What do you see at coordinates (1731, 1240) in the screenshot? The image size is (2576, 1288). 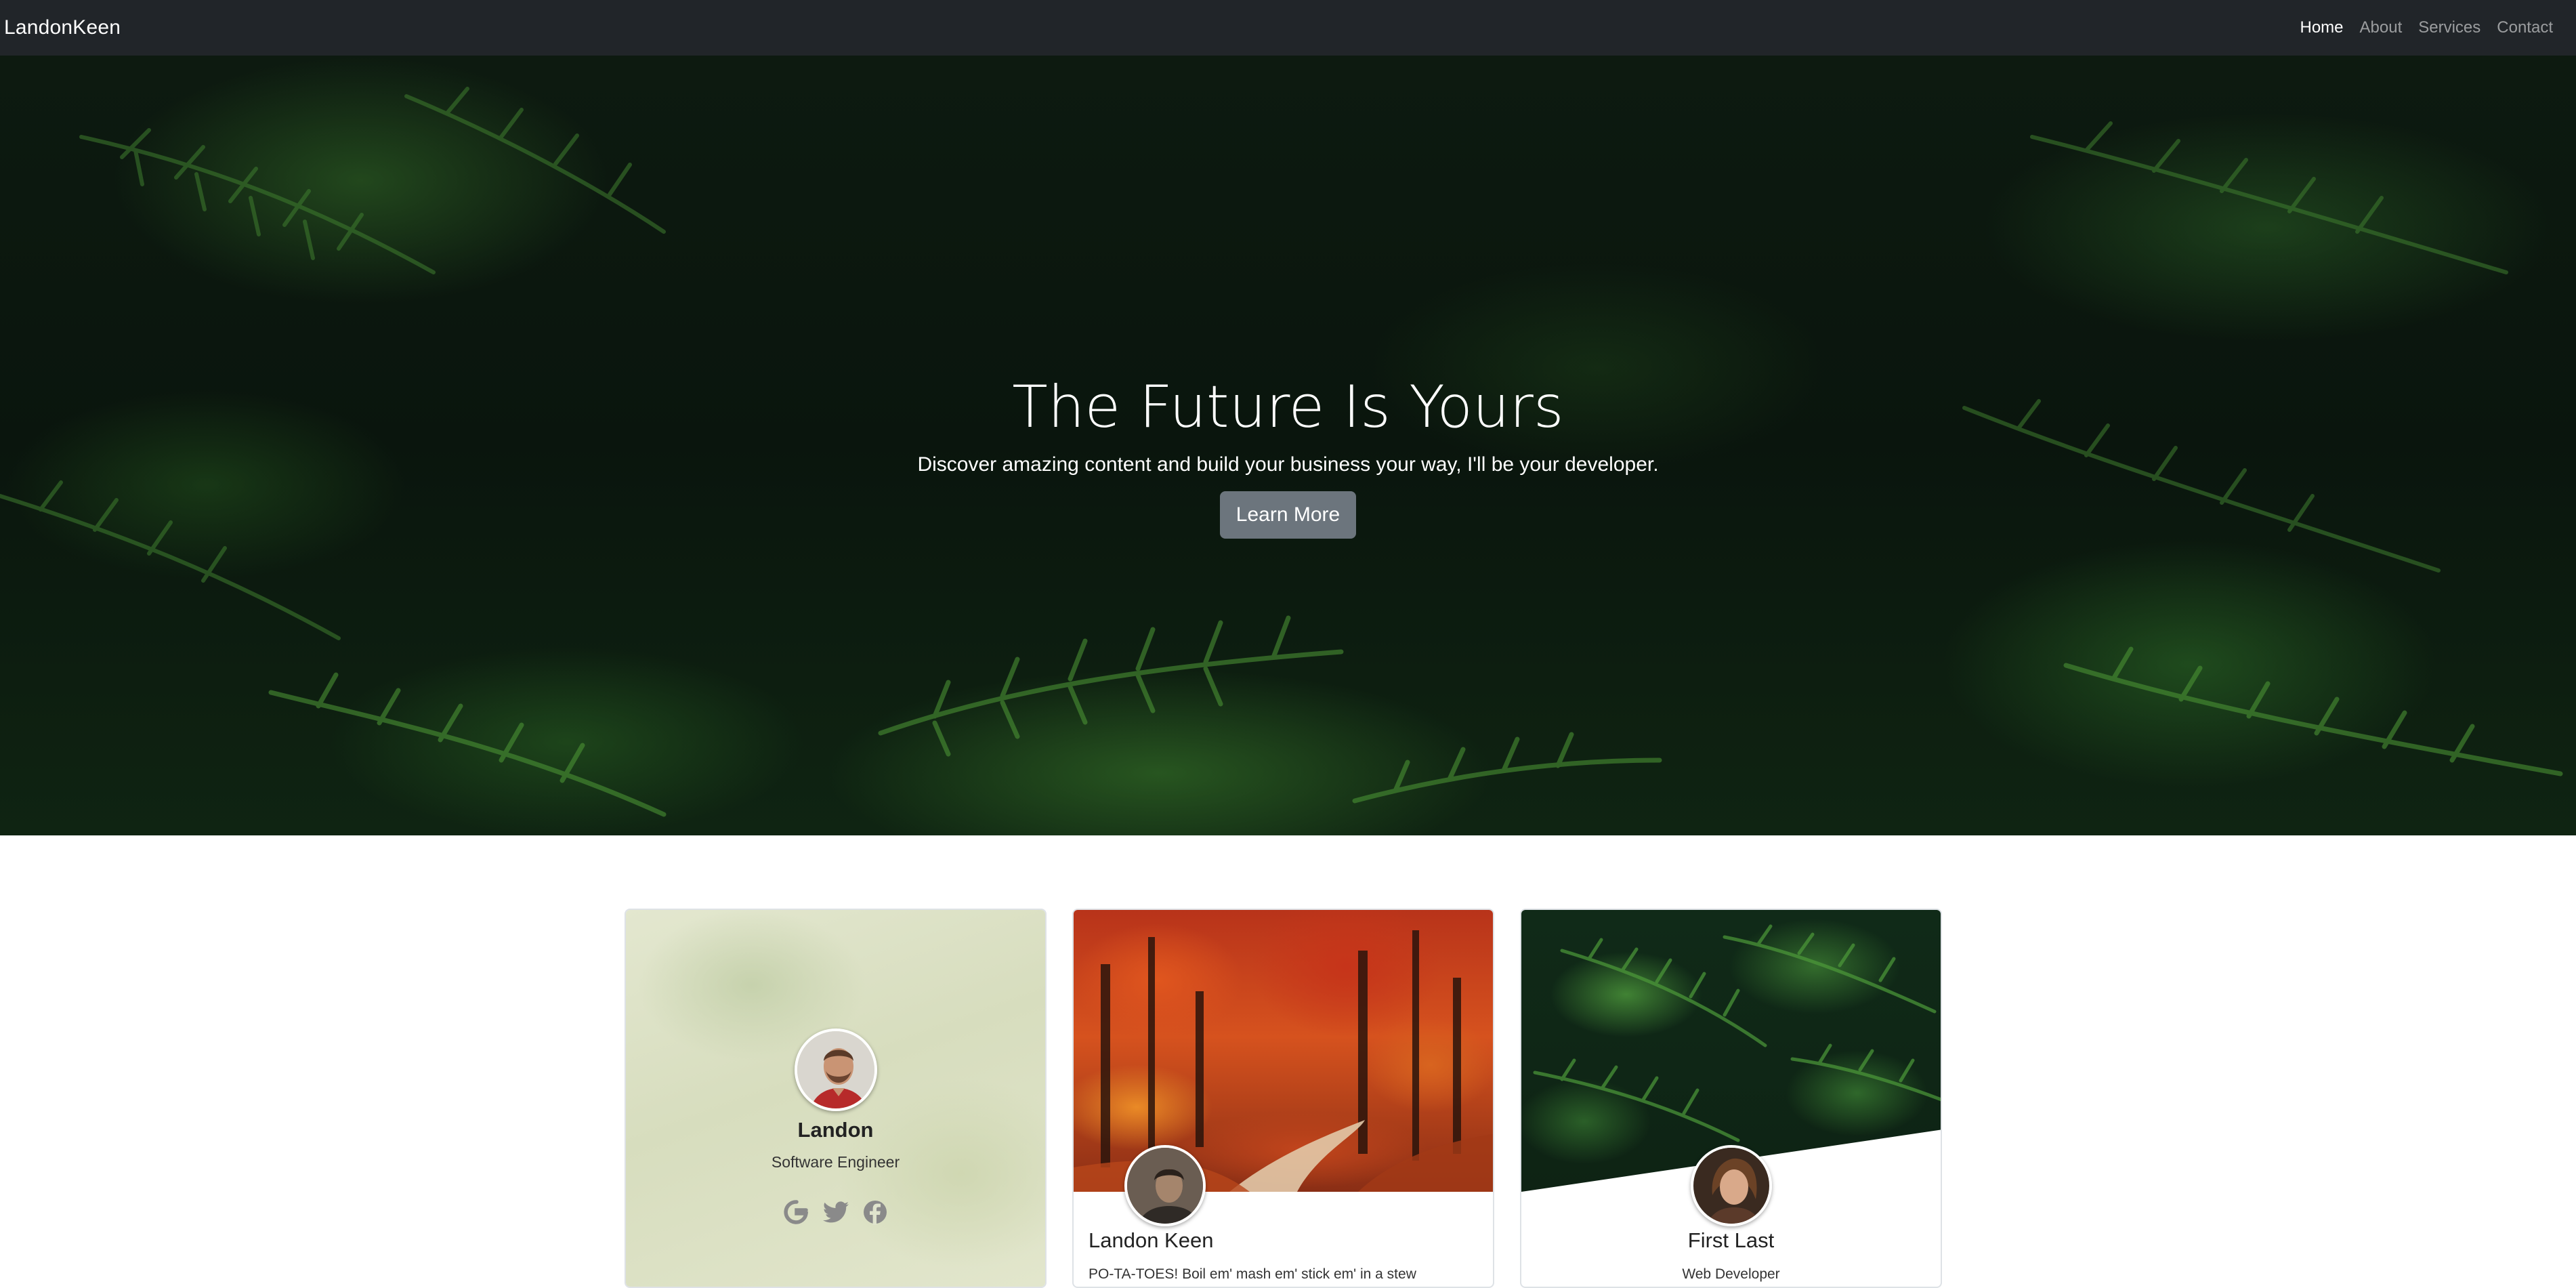 I see `card-name: First Last` at bounding box center [1731, 1240].